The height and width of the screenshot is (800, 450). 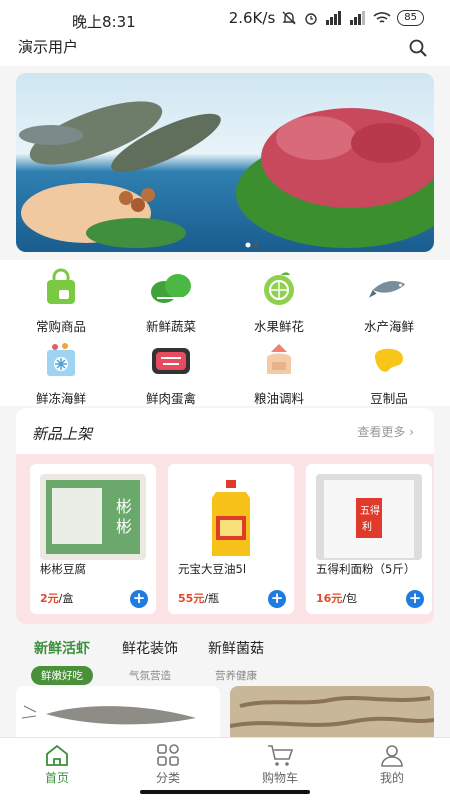 What do you see at coordinates (366, 569) in the screenshot?
I see `product-name: 五得利面粉（5斤）` at bounding box center [366, 569].